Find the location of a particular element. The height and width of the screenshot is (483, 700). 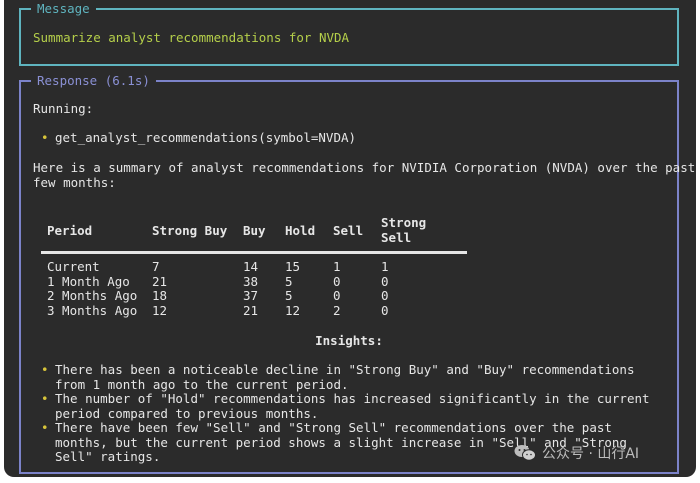

insights-title: Insights: is located at coordinates (349, 340).